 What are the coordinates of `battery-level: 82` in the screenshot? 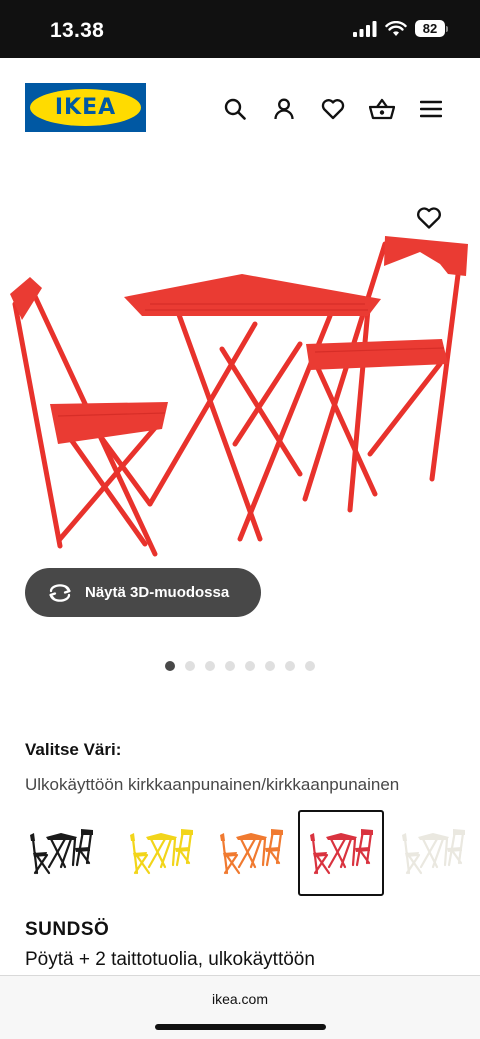 It's located at (430, 28).